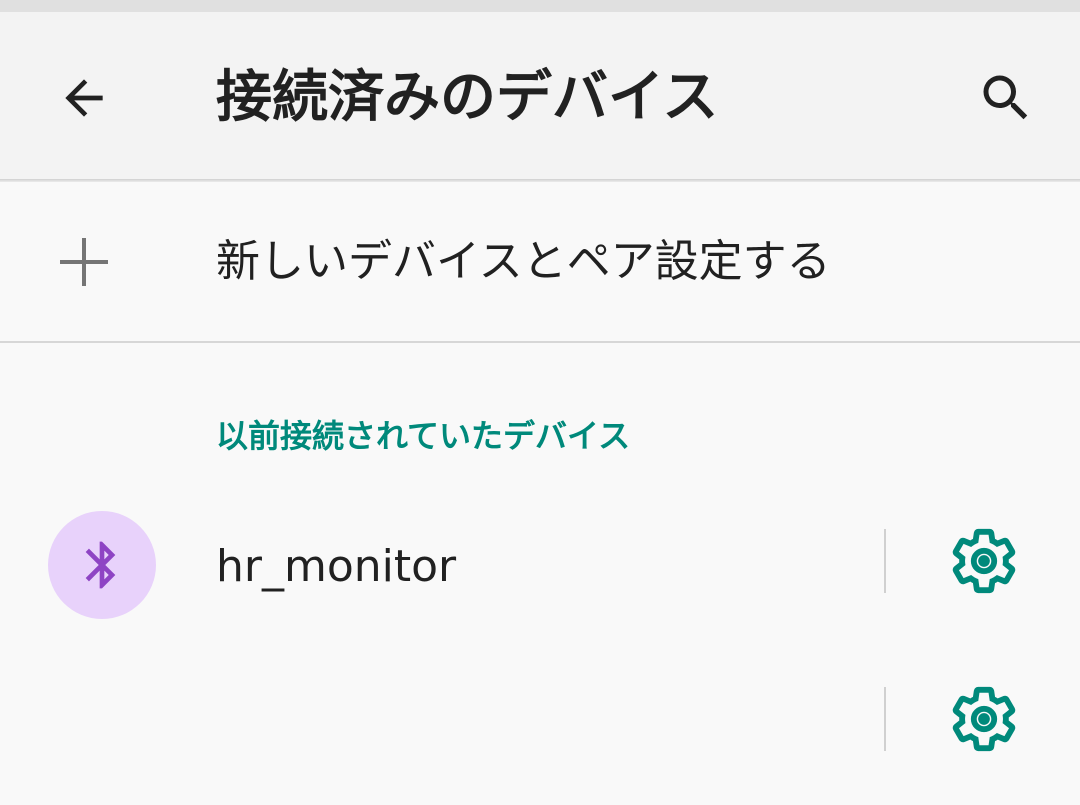 This screenshot has height=805, width=1080. I want to click on device-name: hr_monitor, so click(336, 566).